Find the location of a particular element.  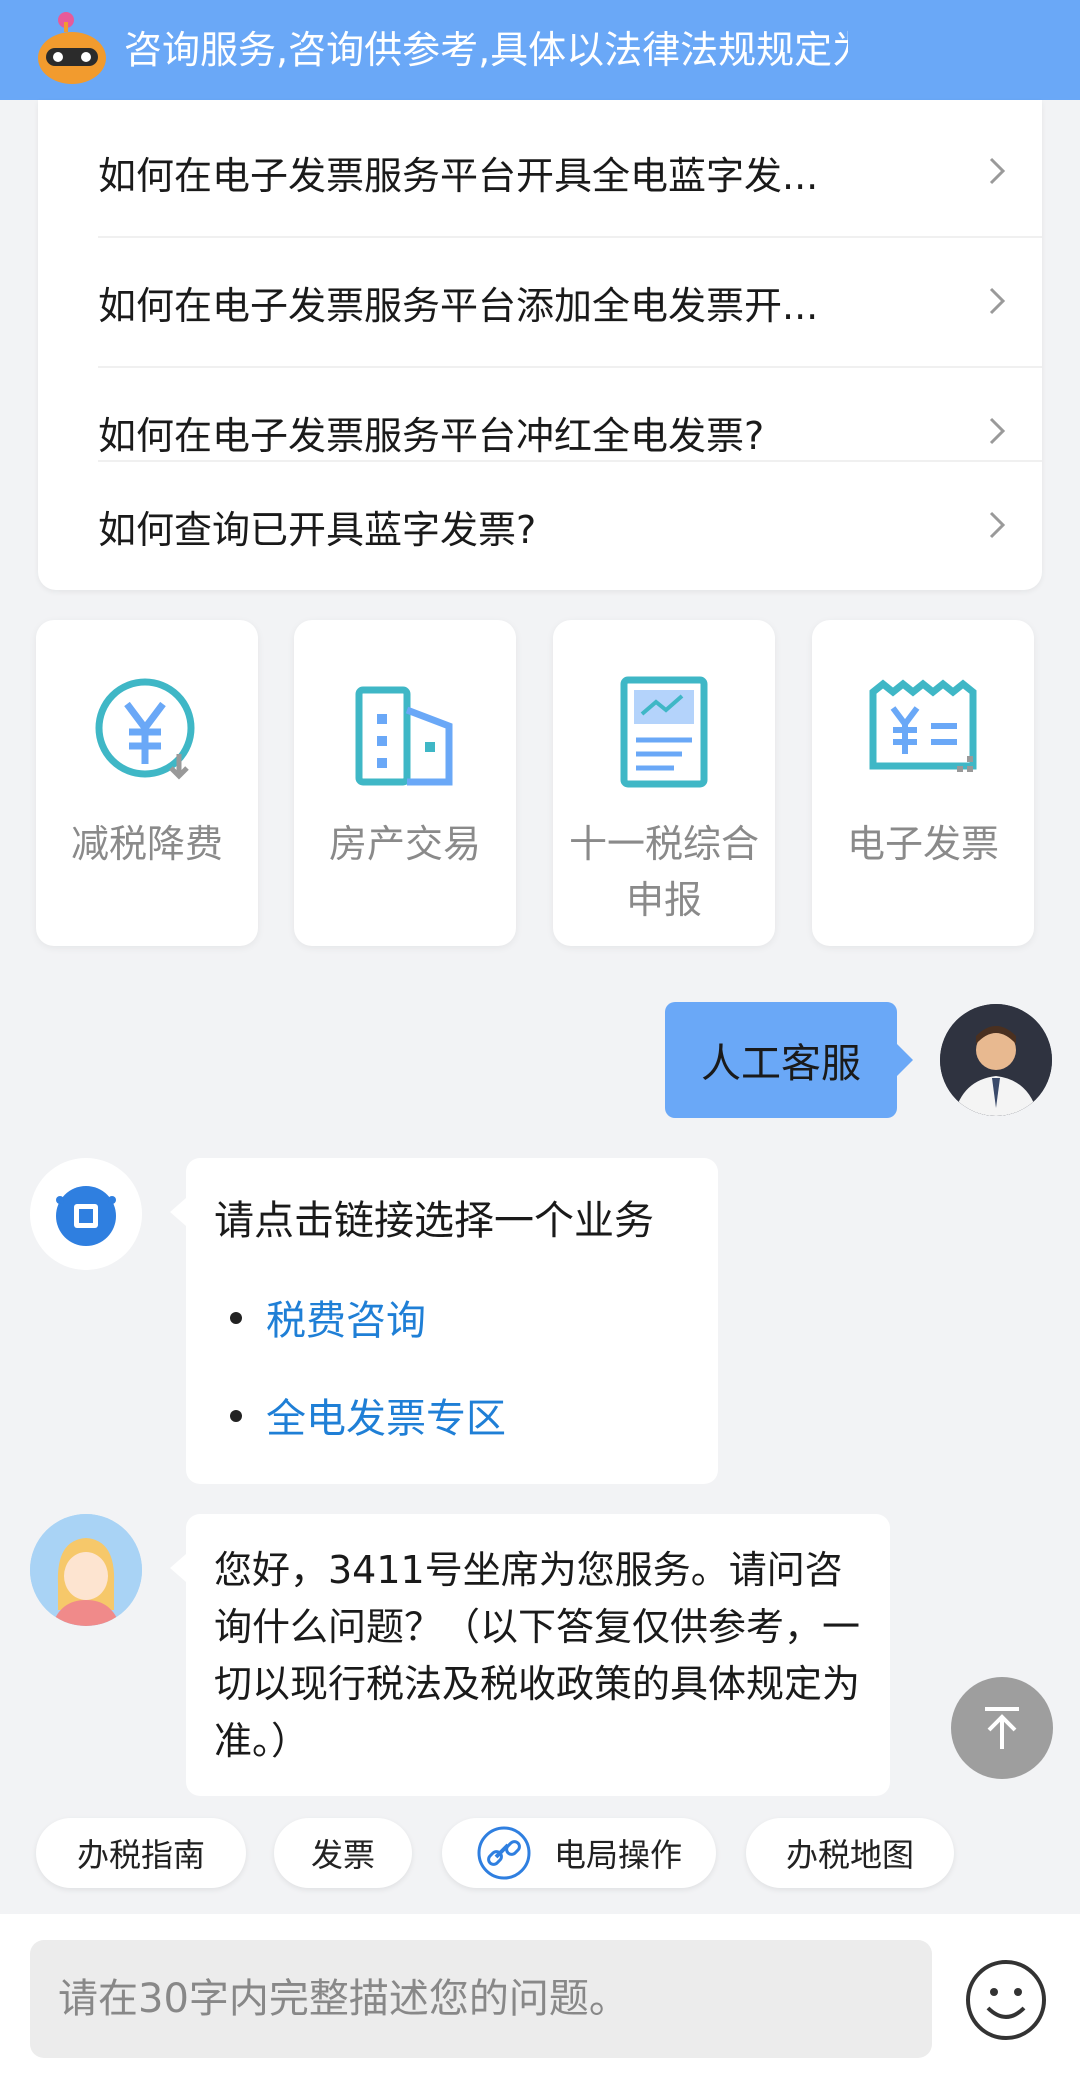

report-chart-icon is located at coordinates (664, 732).